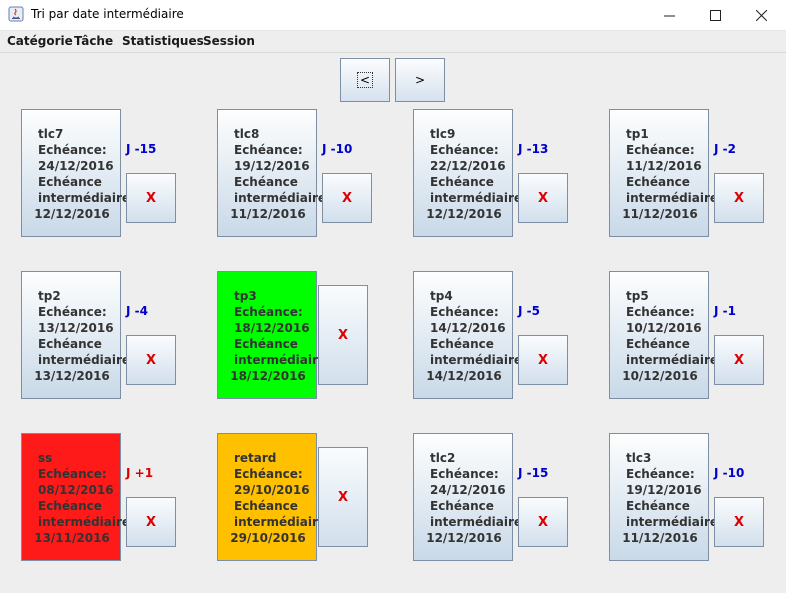  What do you see at coordinates (529, 311) in the screenshot?
I see `days-remaining: J -5` at bounding box center [529, 311].